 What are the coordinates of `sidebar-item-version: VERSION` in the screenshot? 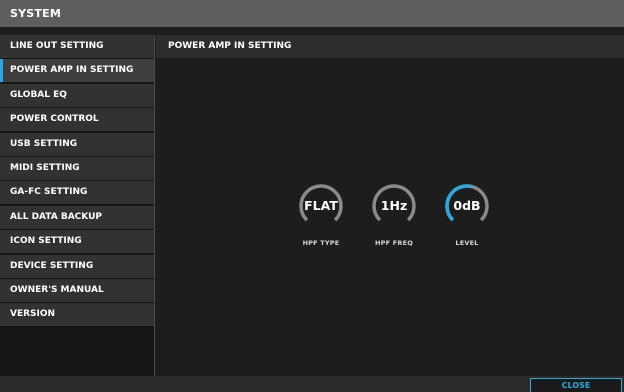 It's located at (77, 315).